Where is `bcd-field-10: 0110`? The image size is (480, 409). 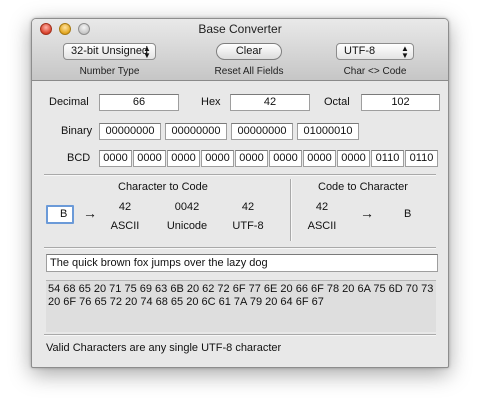
bcd-field-10: 0110 is located at coordinates (421, 158).